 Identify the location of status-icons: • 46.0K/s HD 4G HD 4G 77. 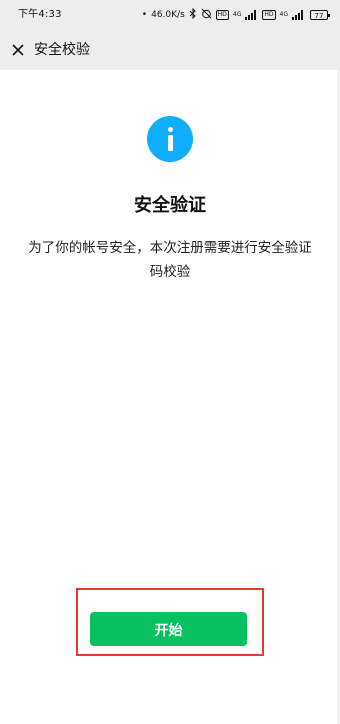
(235, 15).